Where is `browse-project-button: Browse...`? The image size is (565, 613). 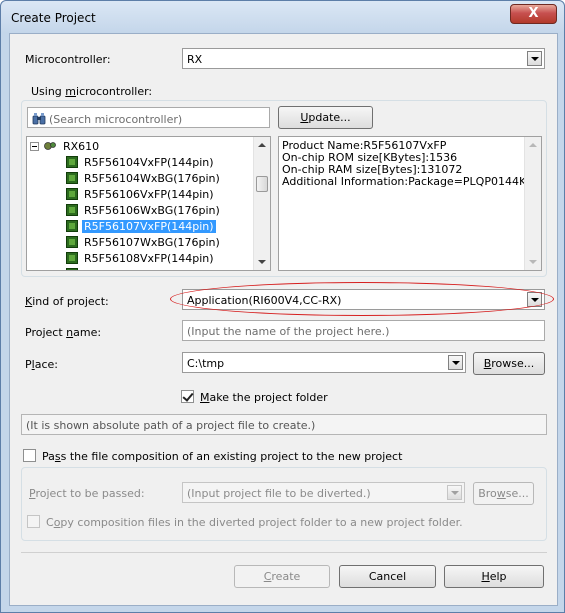 browse-project-button: Browse... is located at coordinates (503, 493).